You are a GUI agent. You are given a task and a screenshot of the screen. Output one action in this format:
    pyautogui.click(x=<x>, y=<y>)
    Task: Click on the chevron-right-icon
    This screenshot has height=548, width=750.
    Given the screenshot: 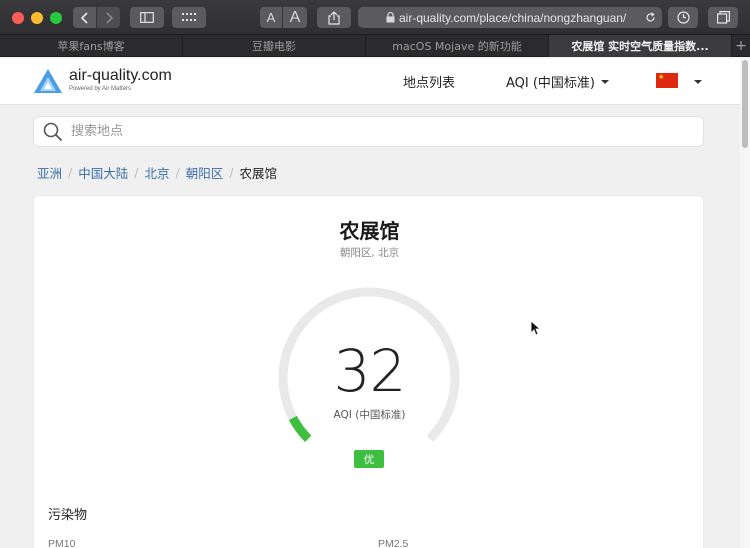 What is the action you would take?
    pyautogui.click(x=109, y=17)
    